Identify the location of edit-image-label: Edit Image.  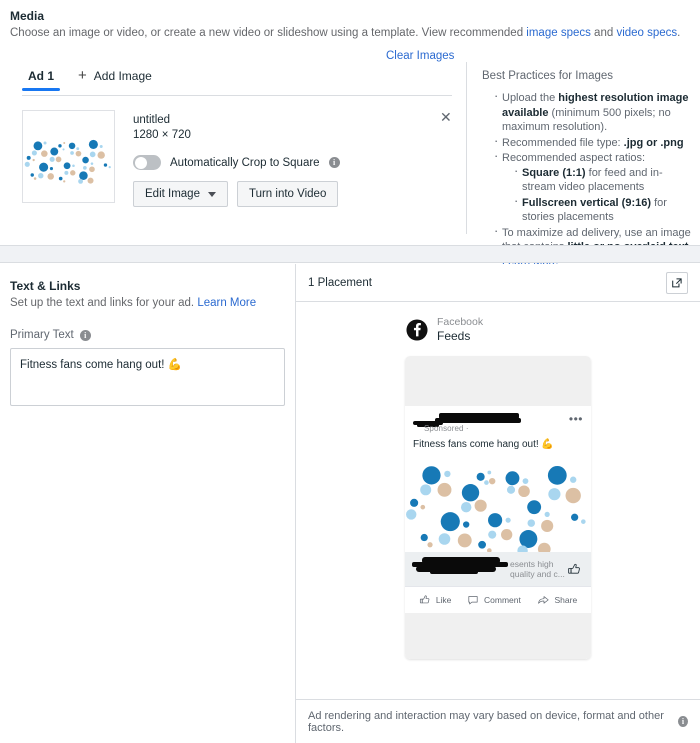
(172, 194).